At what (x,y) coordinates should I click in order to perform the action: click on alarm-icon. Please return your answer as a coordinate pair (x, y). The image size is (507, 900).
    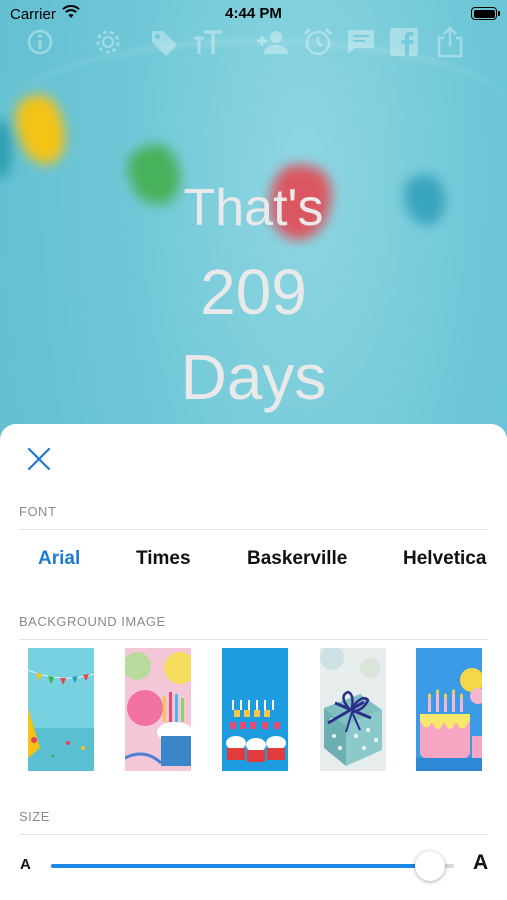
    Looking at the image, I should click on (318, 42).